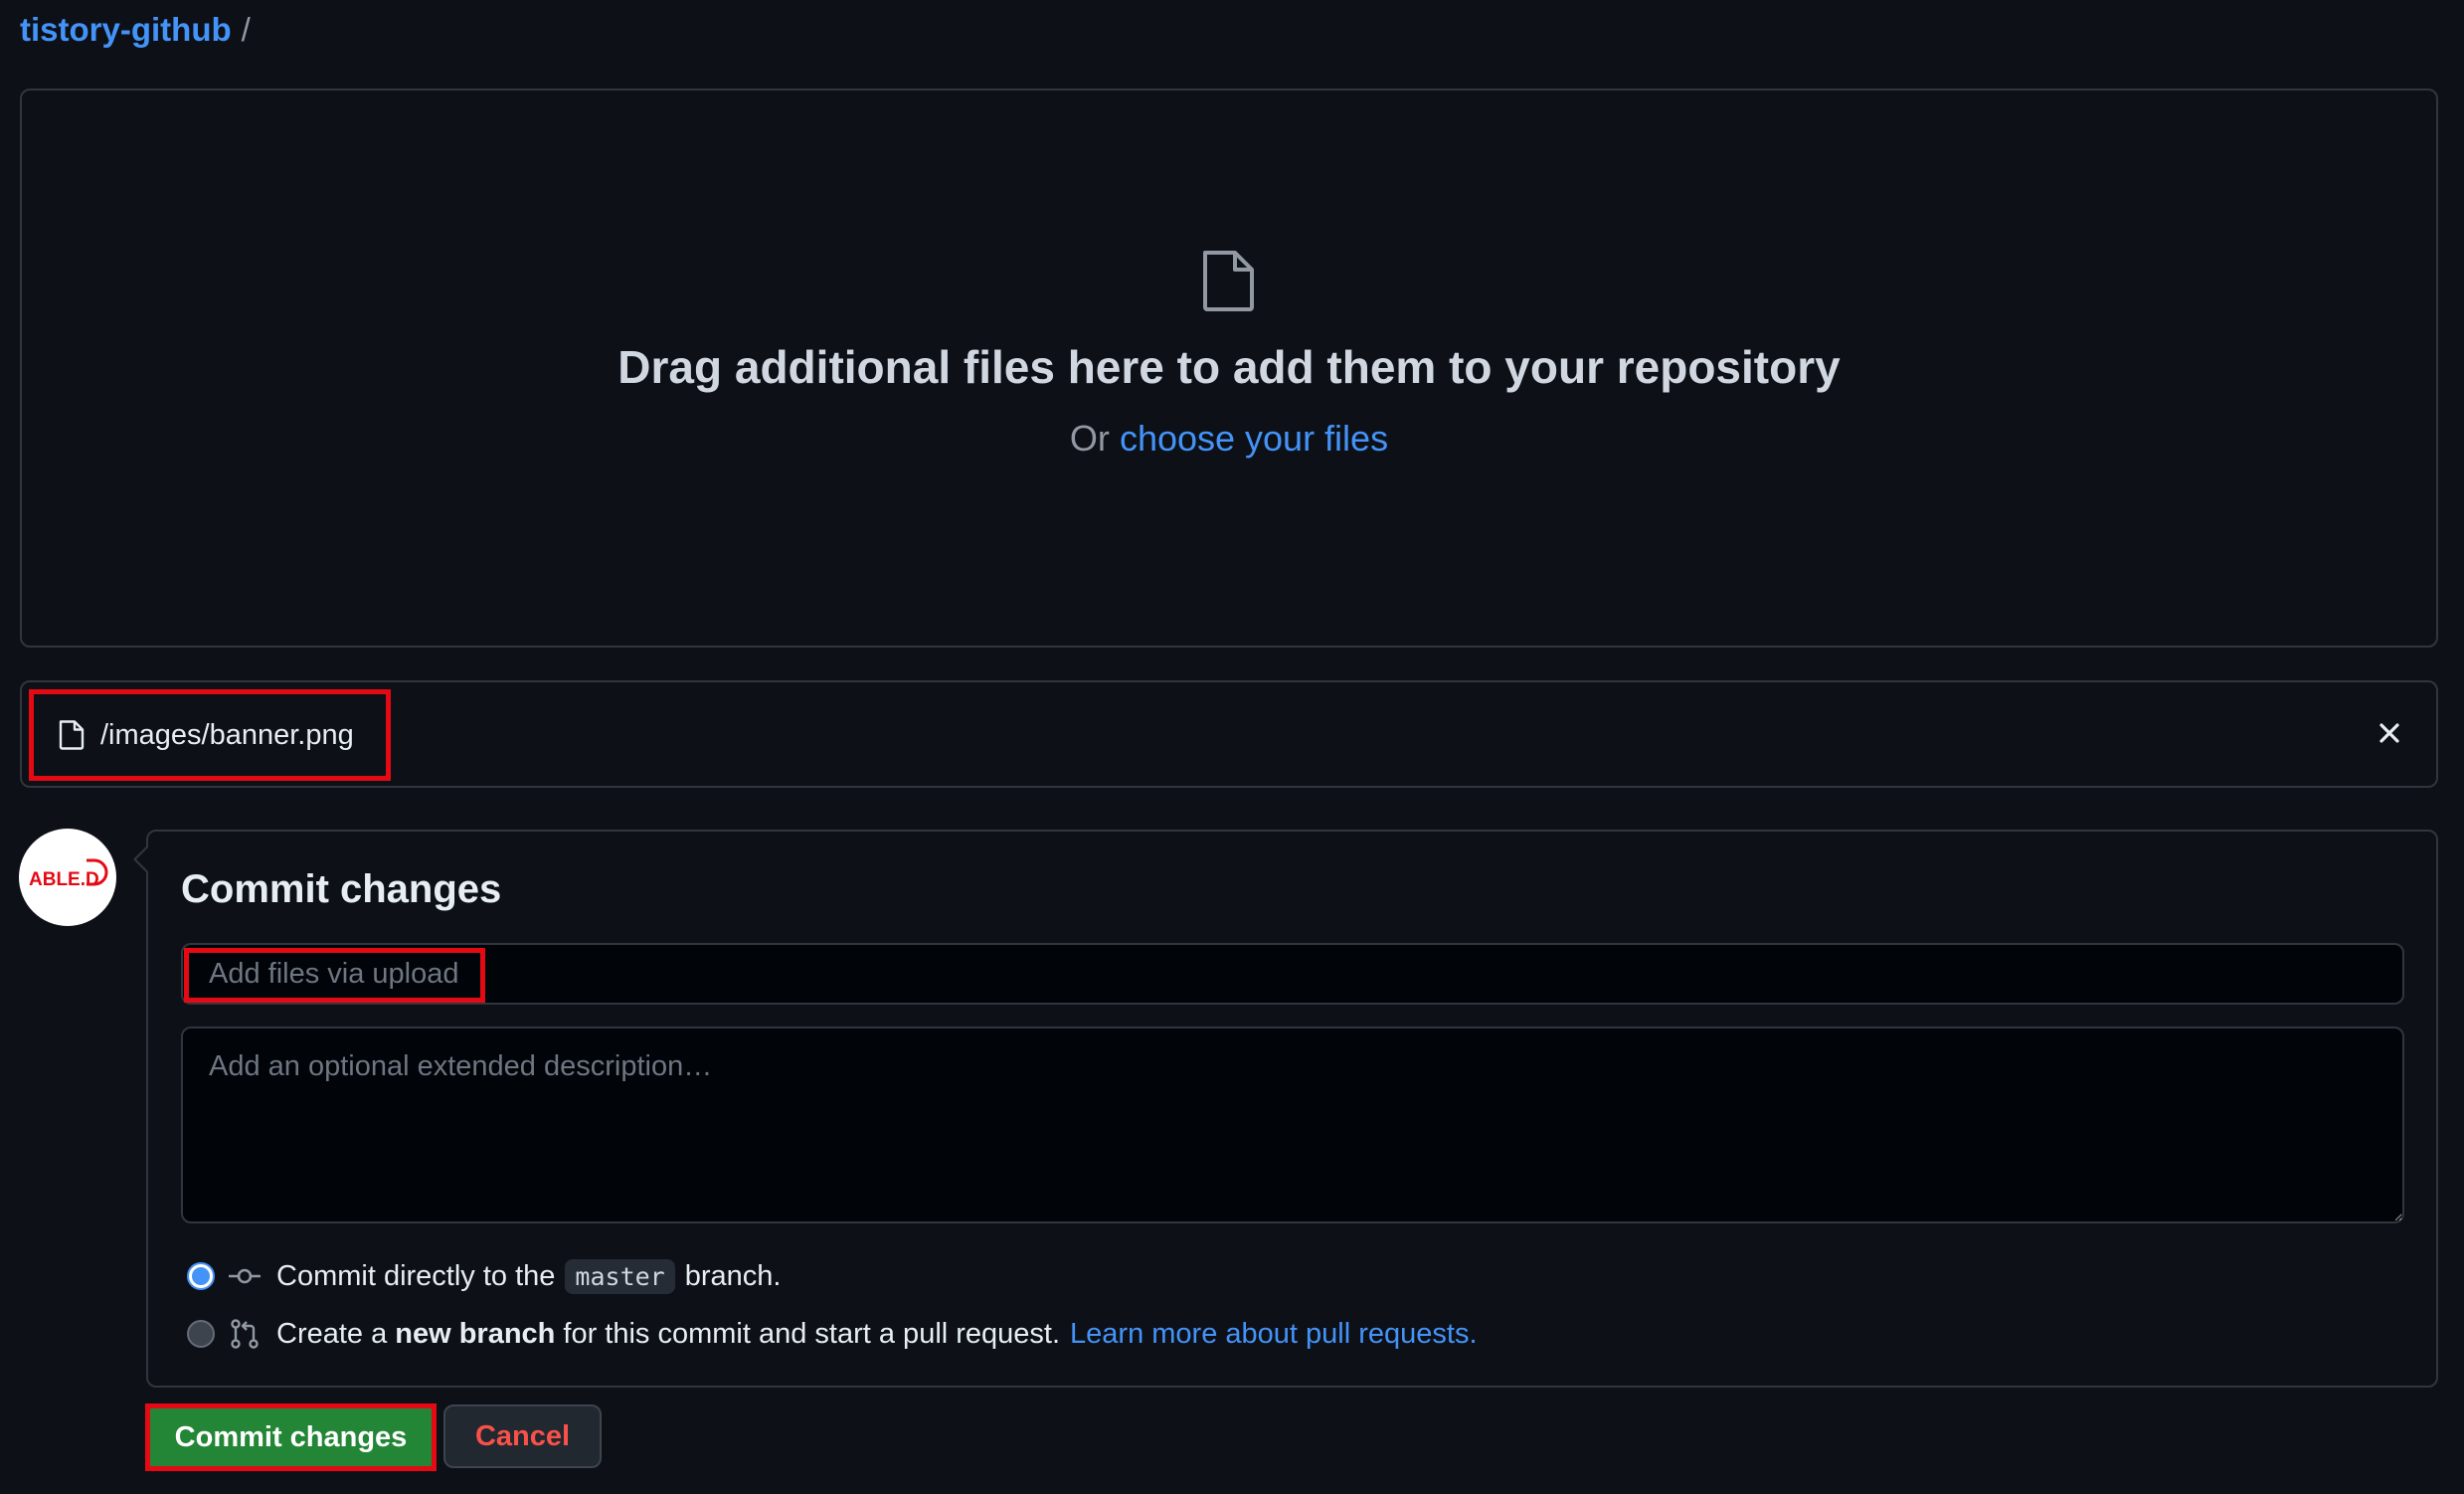 This screenshot has width=2464, height=1494. Describe the element at coordinates (245, 1276) in the screenshot. I see `git-commit-icon` at that location.